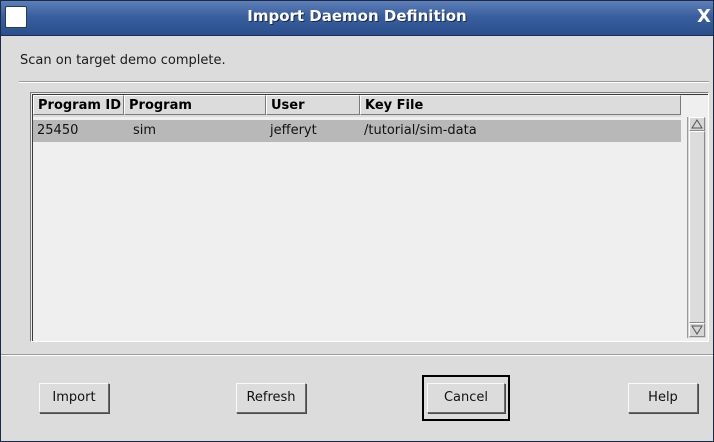 The image size is (714, 442). What do you see at coordinates (520, 105) in the screenshot?
I see `column-header-key-file: Key File` at bounding box center [520, 105].